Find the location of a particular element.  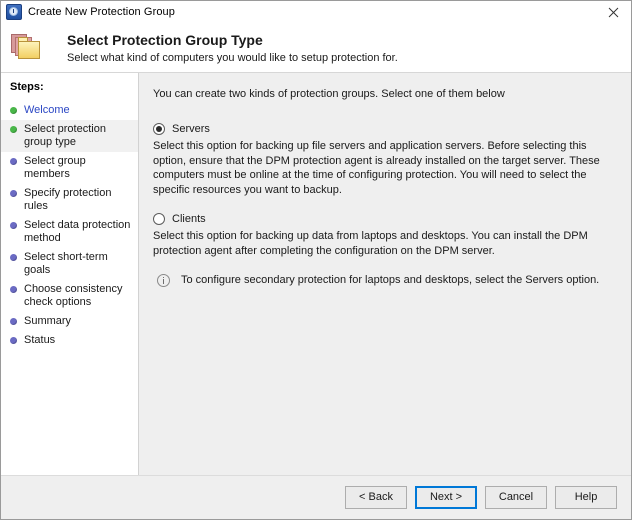

sidebar-step-1: Select protection group type is located at coordinates (69, 136).